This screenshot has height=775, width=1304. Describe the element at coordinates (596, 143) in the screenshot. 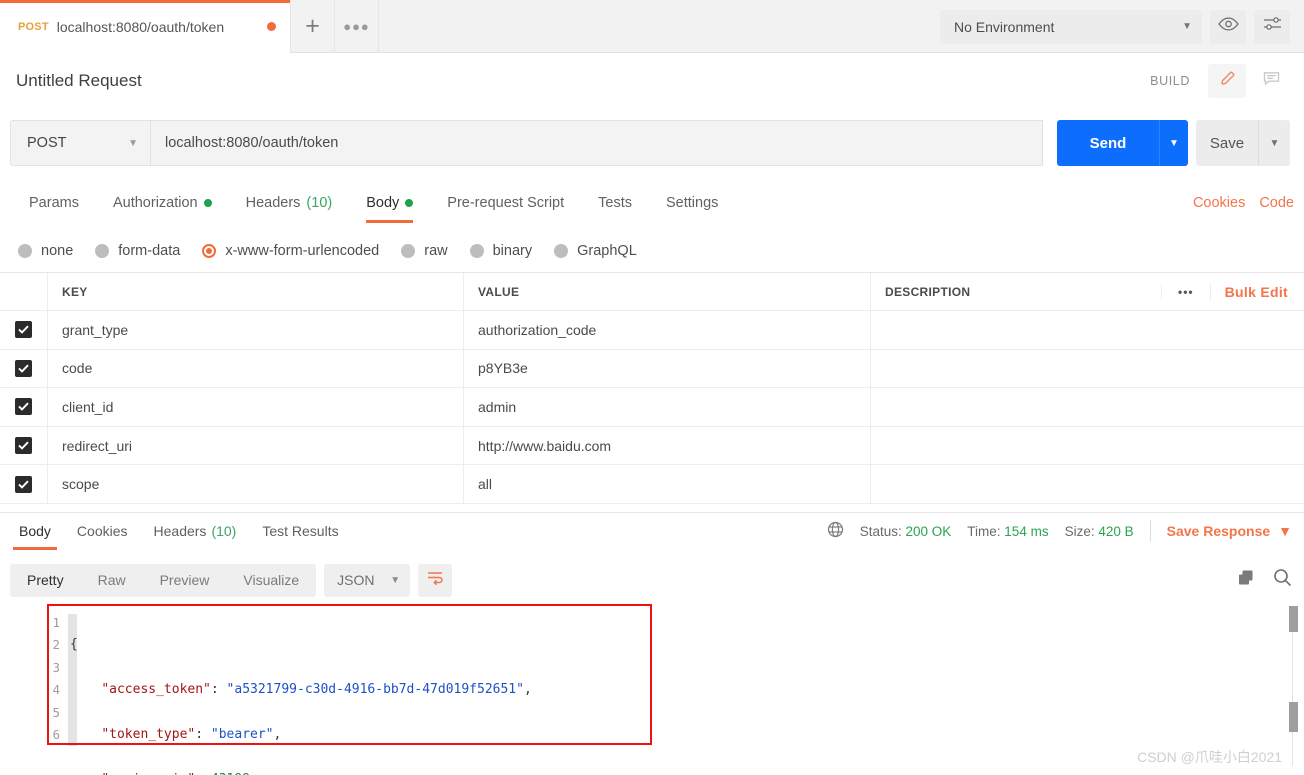

I see `url-input: localhost:8080/oauth/token` at that location.